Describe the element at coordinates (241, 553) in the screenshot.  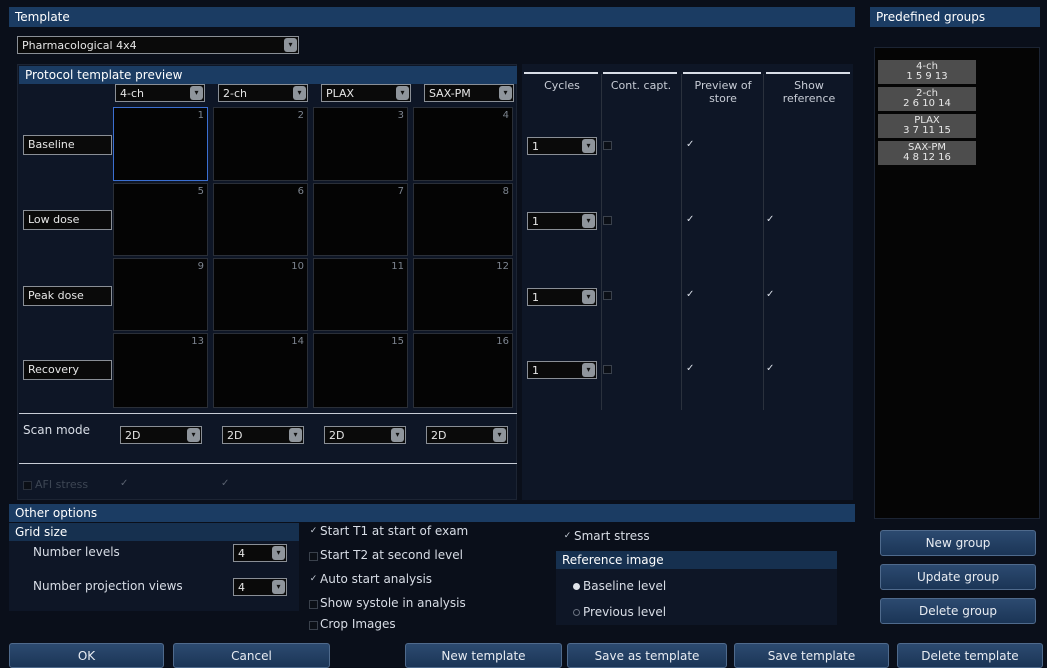
I see `number-levels-value: 4` at that location.